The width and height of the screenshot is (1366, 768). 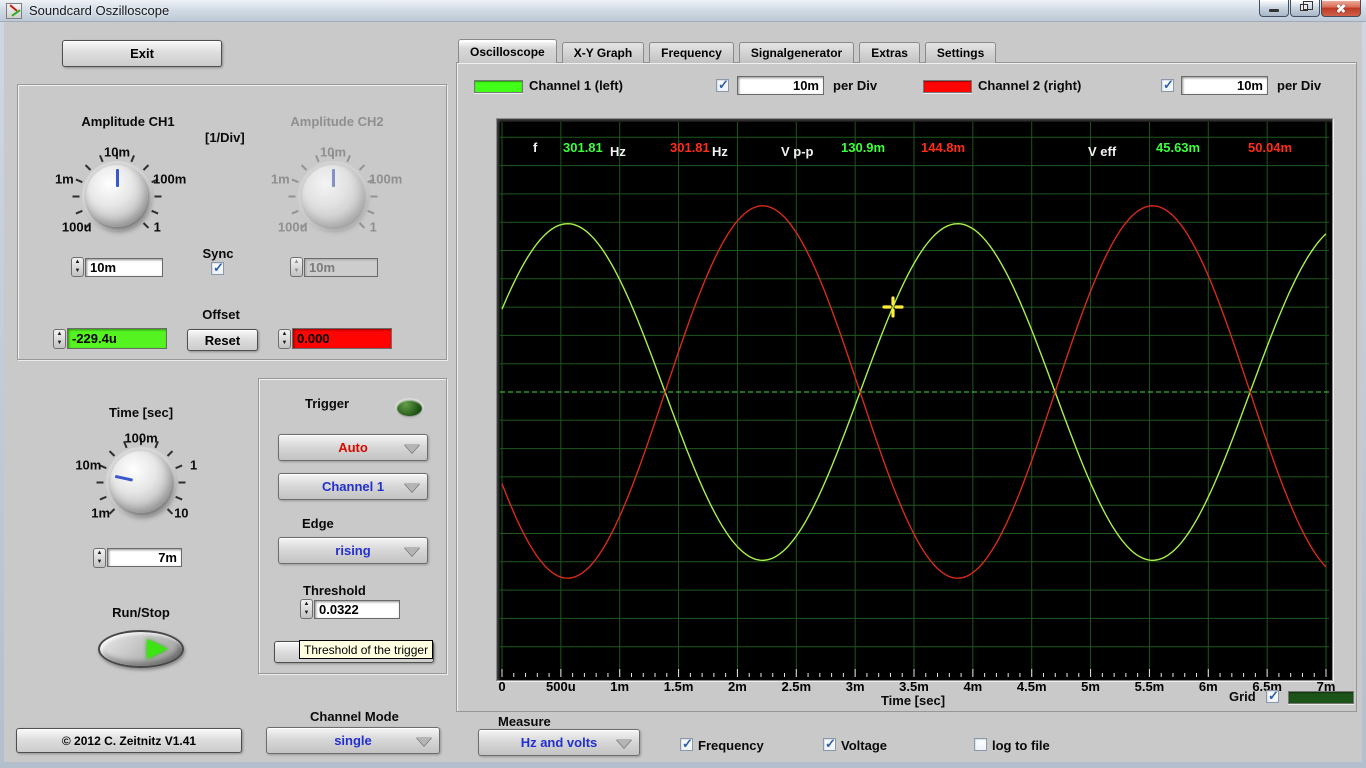 I want to click on trigger-source-dropdown: Channel 1, so click(x=353, y=486).